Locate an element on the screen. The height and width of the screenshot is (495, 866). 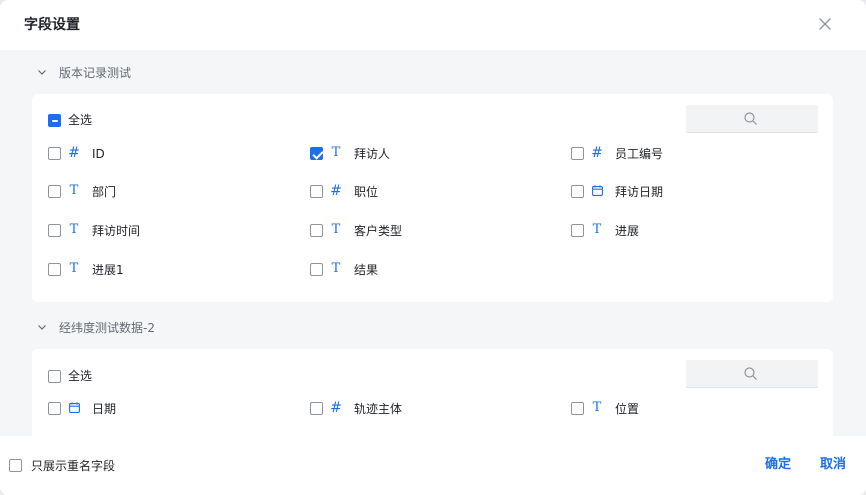
field-item: # 员工编号 is located at coordinates (691, 154).